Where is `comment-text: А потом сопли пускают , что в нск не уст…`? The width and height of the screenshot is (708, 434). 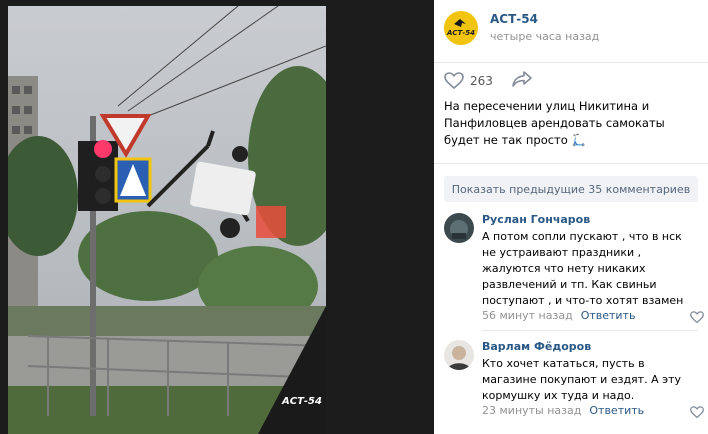
comment-text: А потом сопли пускают , что в нск не уст… is located at coordinates (583, 268).